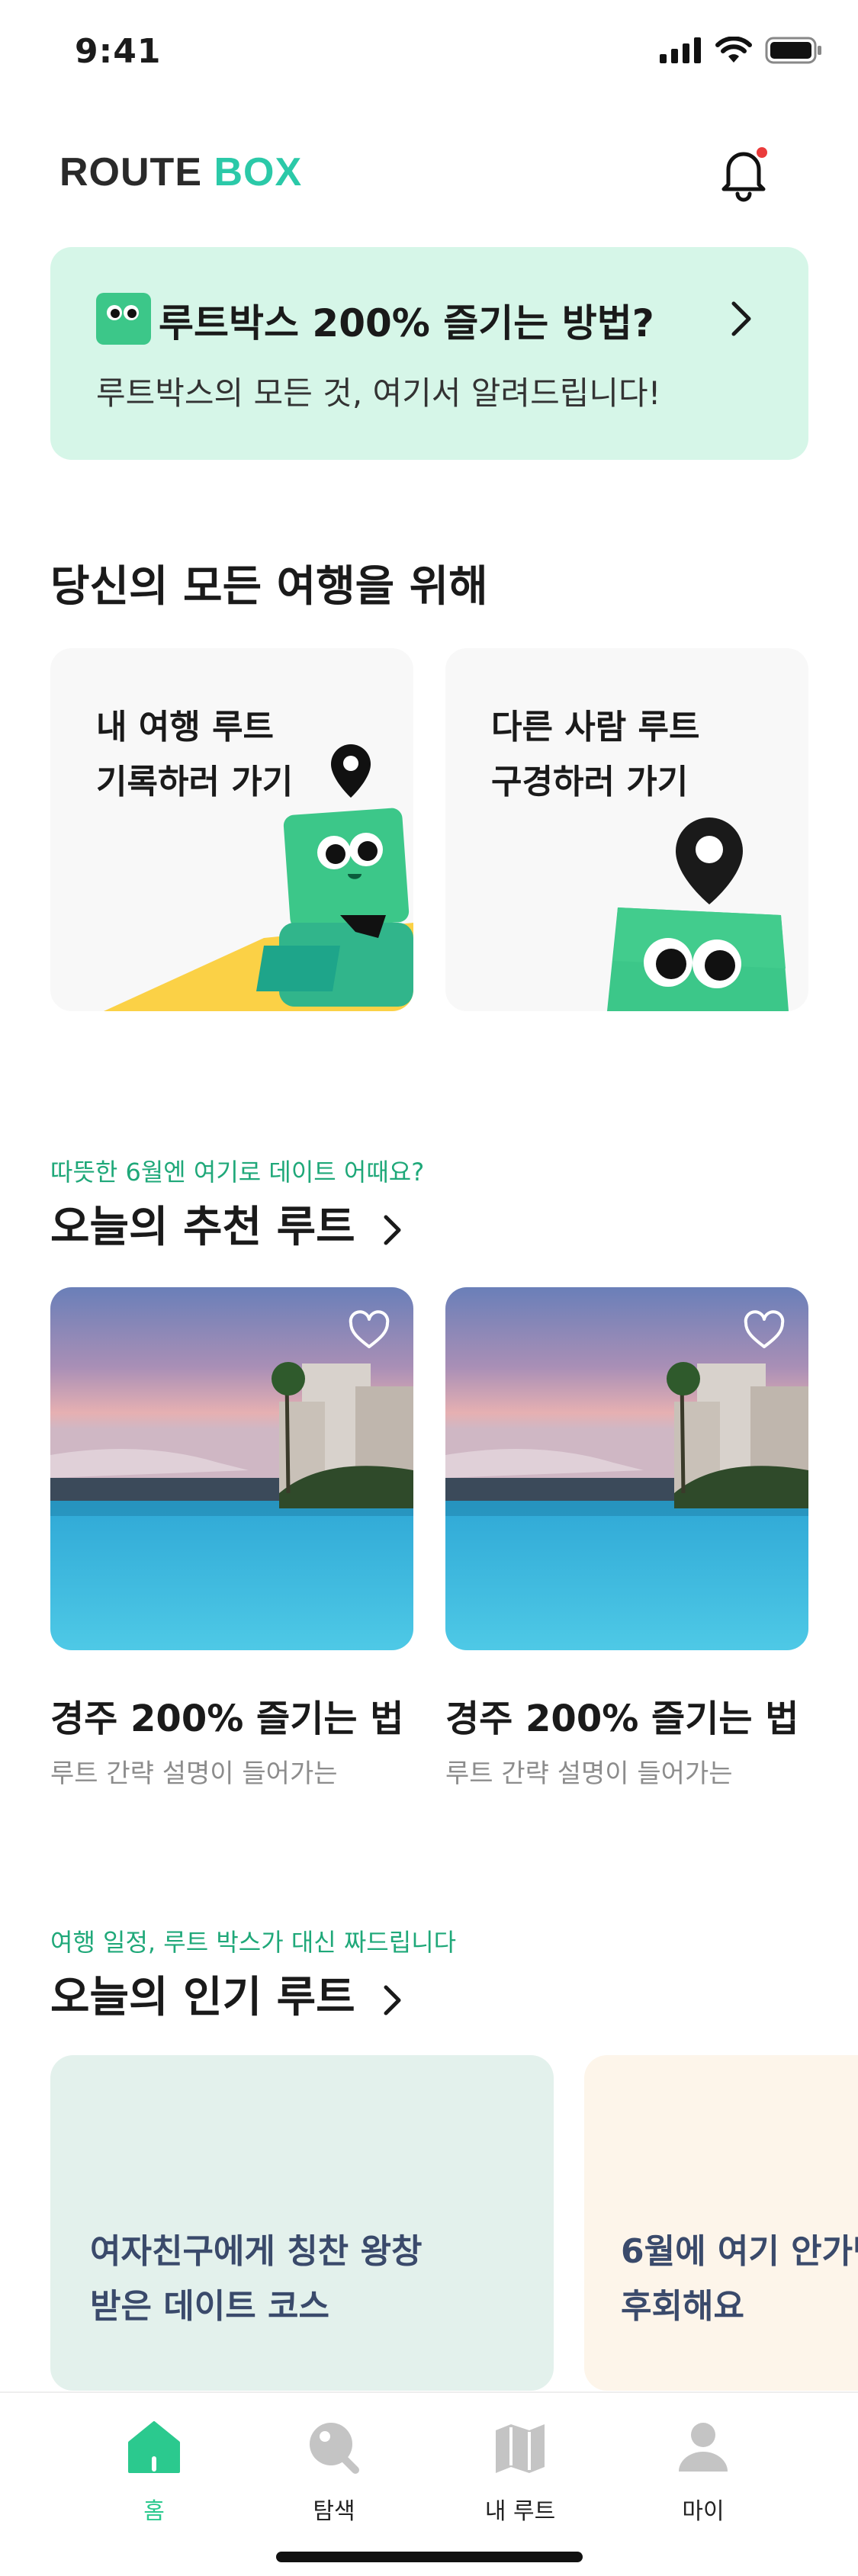  Describe the element at coordinates (739, 2251) in the screenshot. I see `card-line1: 6월에 여기 안가면` at that location.